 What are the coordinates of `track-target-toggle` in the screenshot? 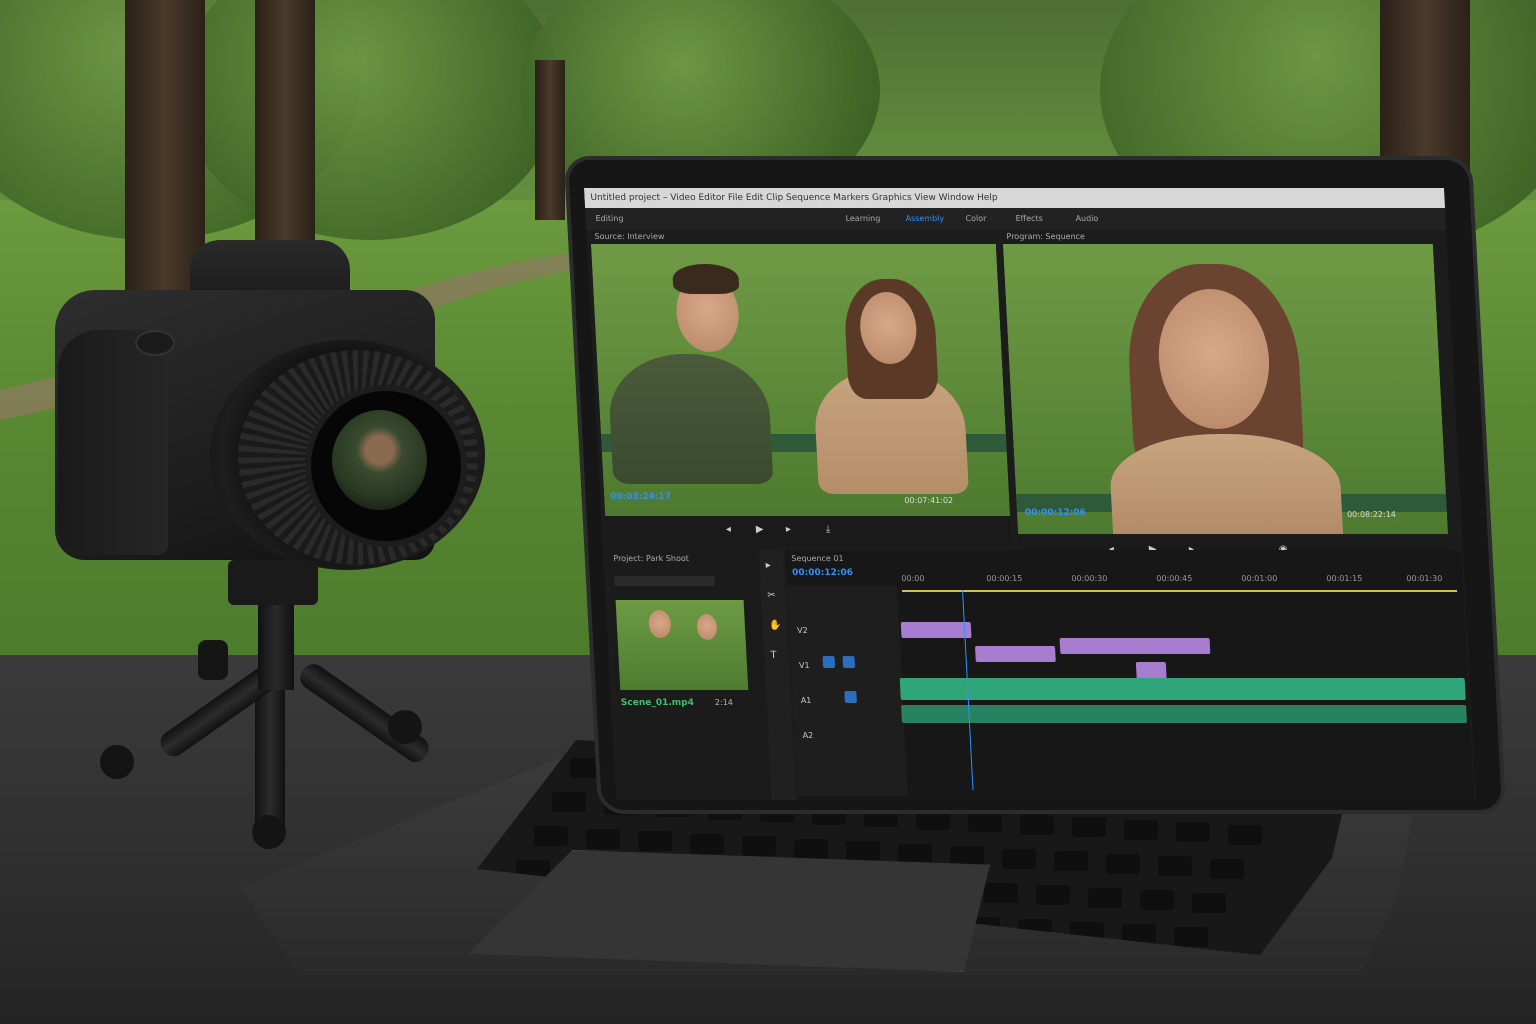 It's located at (829, 662).